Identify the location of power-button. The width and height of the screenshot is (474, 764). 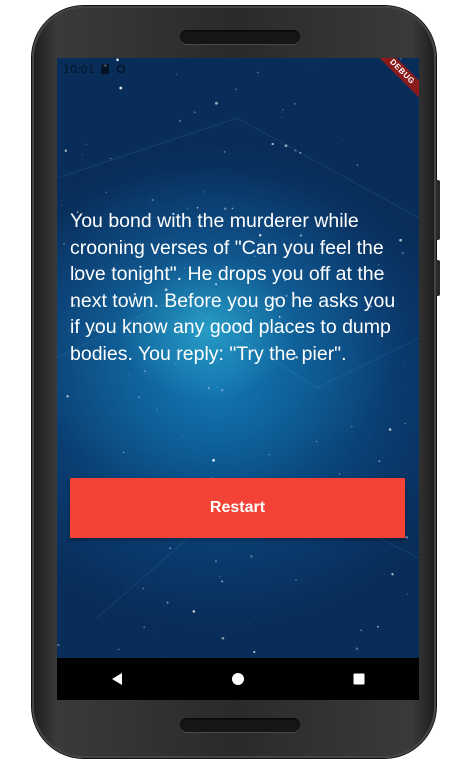
(438, 278).